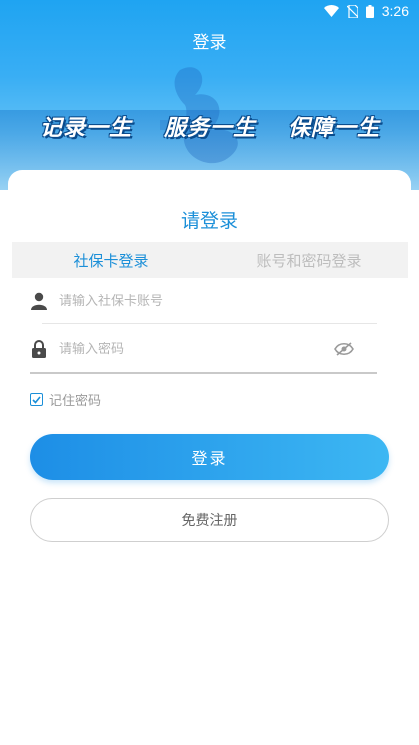 The width and height of the screenshot is (419, 745). What do you see at coordinates (209, 520) in the screenshot?
I see `register-button: 免费注册` at bounding box center [209, 520].